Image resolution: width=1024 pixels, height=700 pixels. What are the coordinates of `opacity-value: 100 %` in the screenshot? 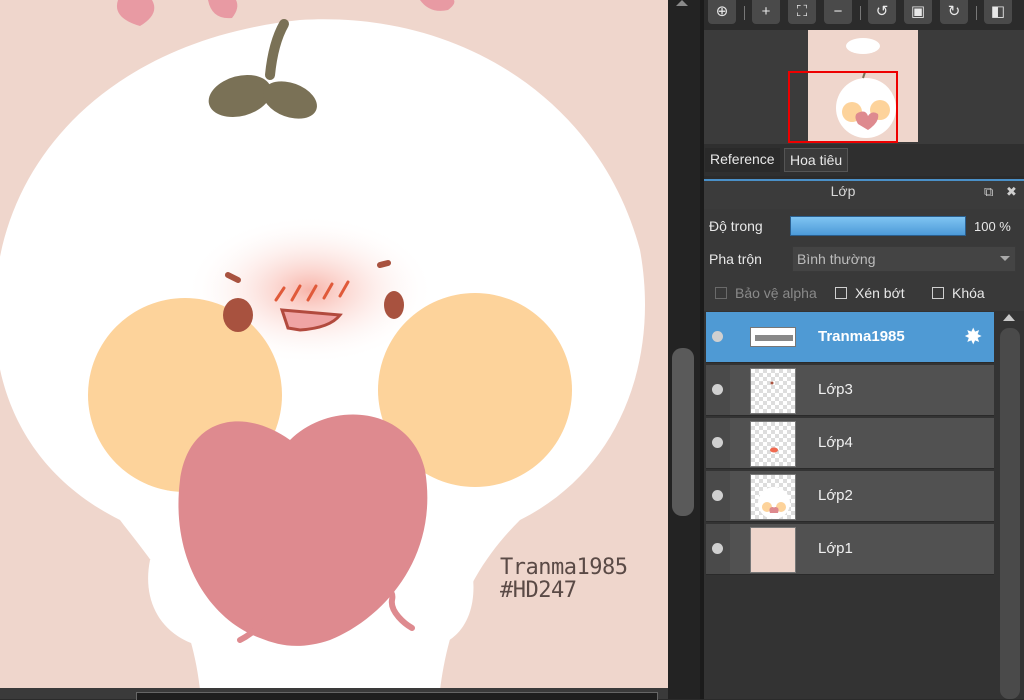 It's located at (992, 226).